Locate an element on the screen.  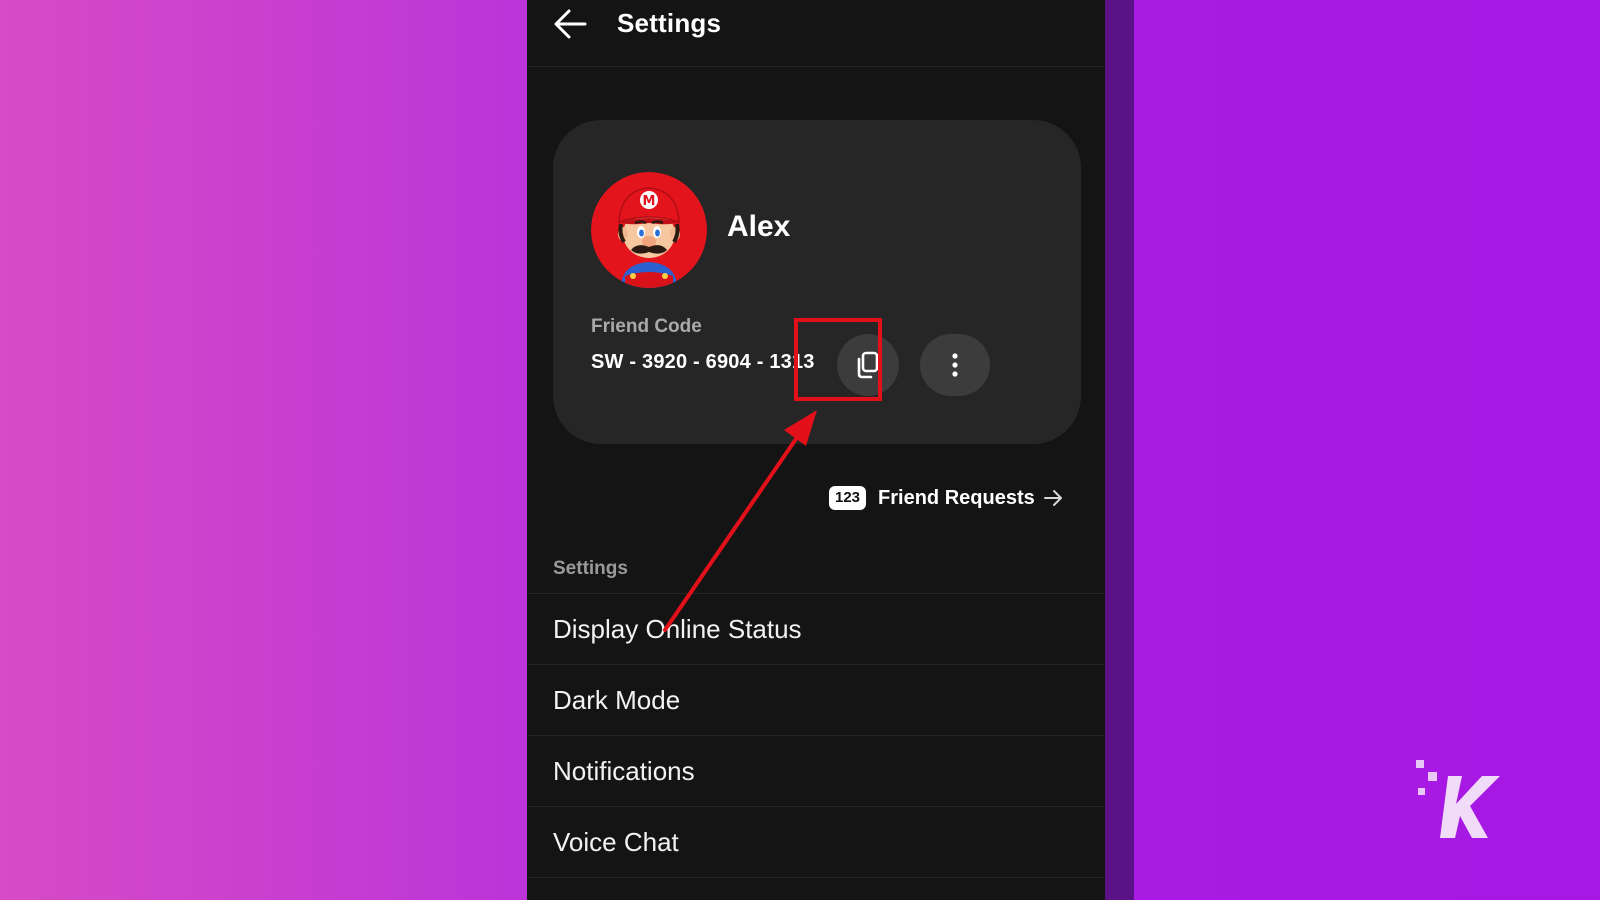
friend-code-label: Friend Code is located at coordinates (646, 326).